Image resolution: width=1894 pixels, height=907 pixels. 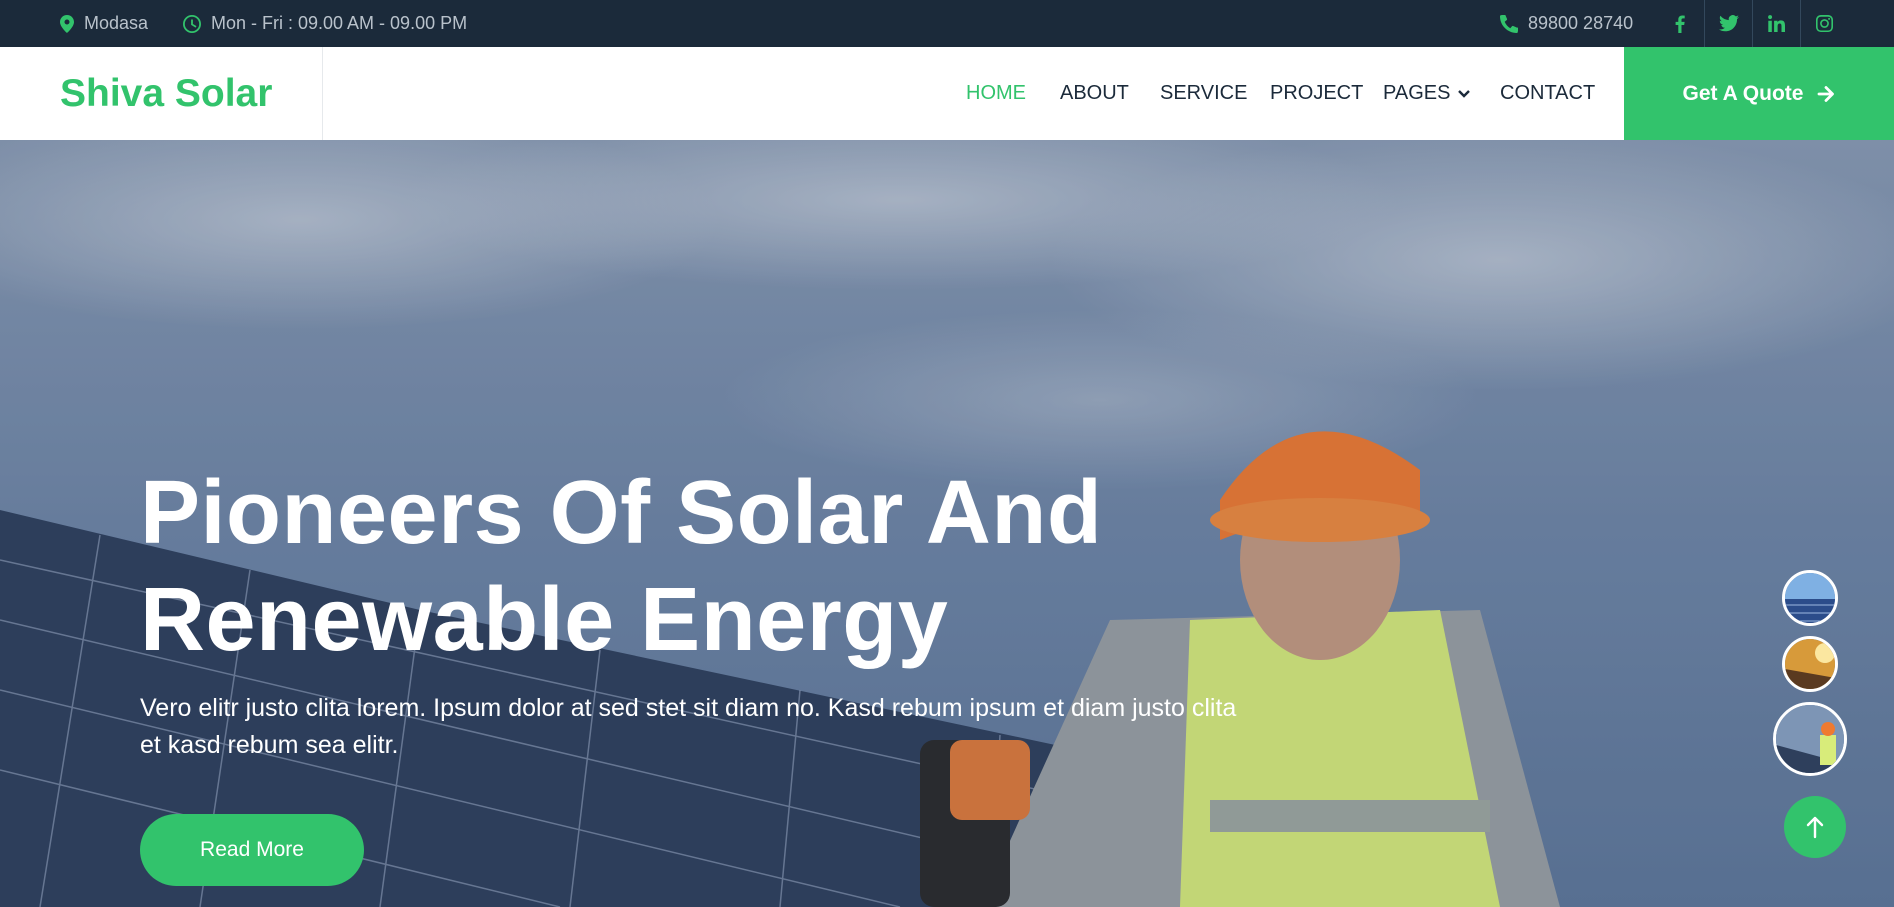 I want to click on sunset-panel-thumbnail, so click(x=1810, y=664).